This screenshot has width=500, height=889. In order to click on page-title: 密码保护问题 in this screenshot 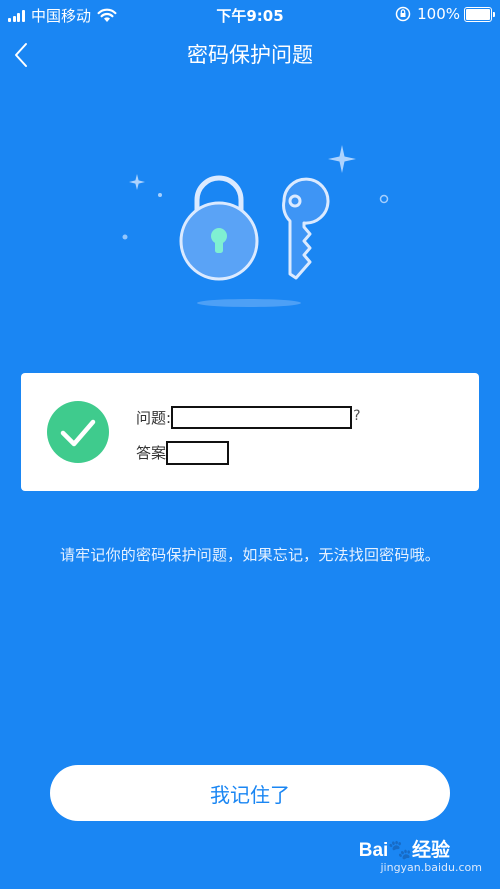, I will do `click(250, 55)`.